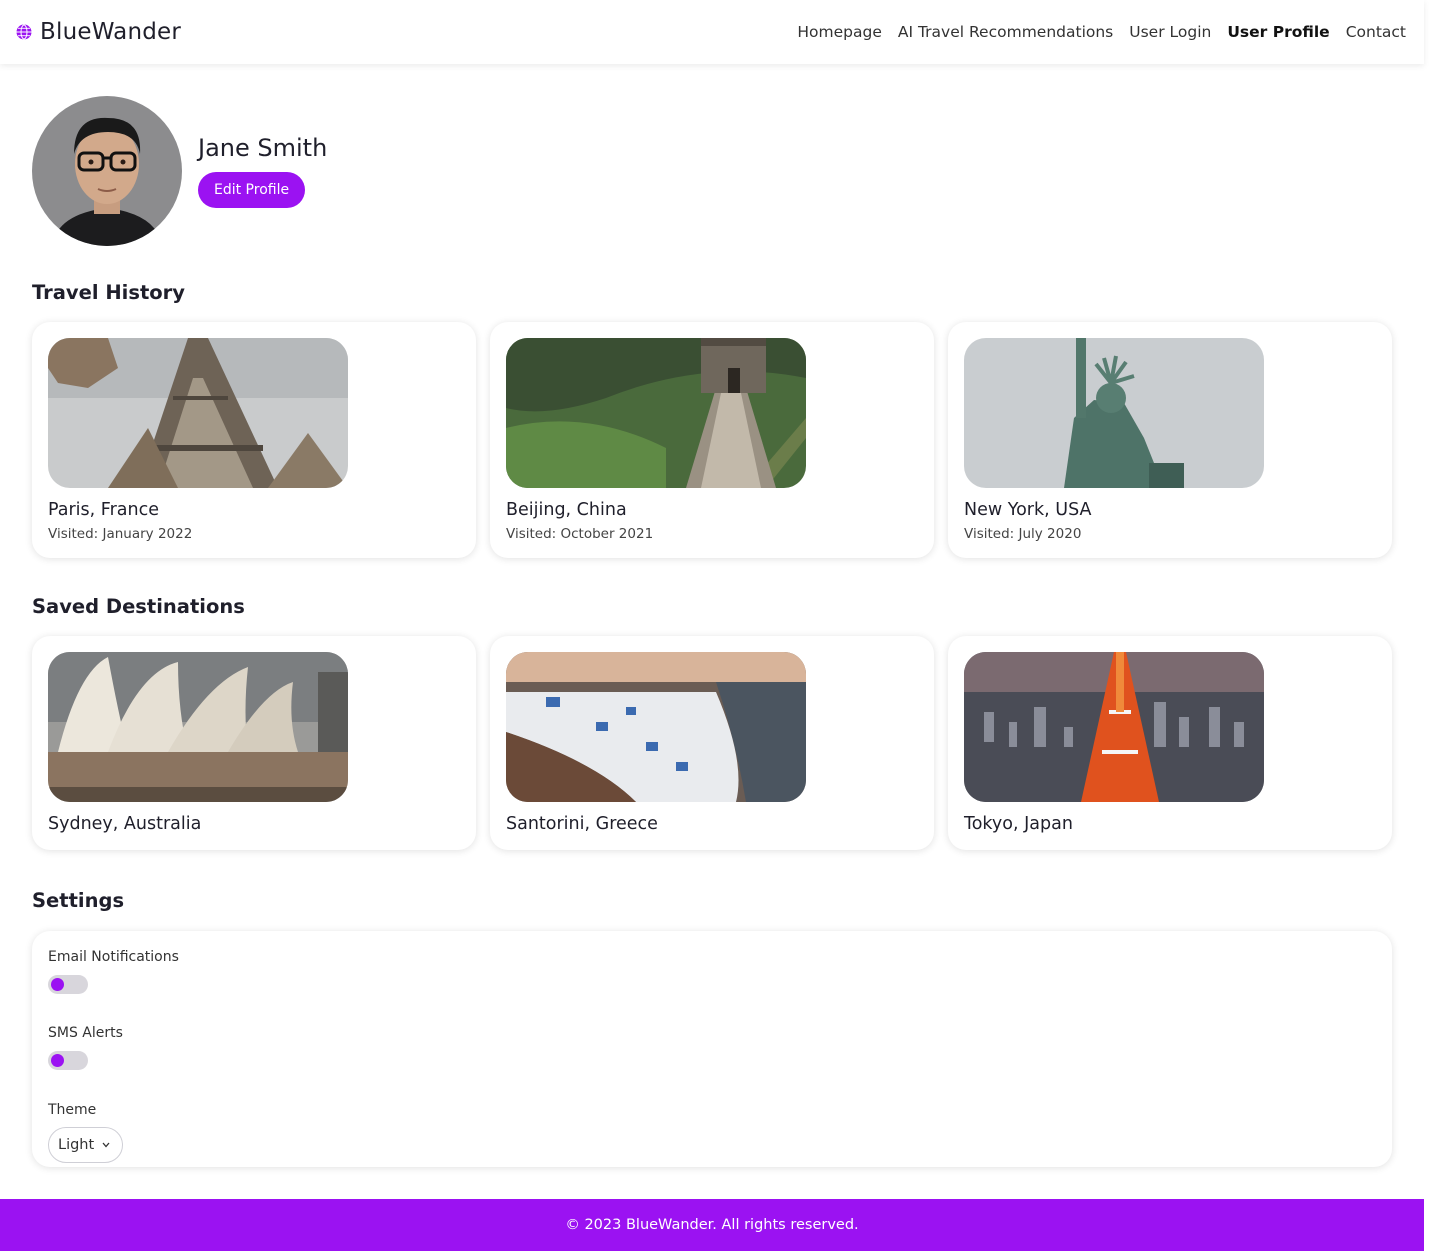  I want to click on brand-name: BlueWander, so click(111, 32).